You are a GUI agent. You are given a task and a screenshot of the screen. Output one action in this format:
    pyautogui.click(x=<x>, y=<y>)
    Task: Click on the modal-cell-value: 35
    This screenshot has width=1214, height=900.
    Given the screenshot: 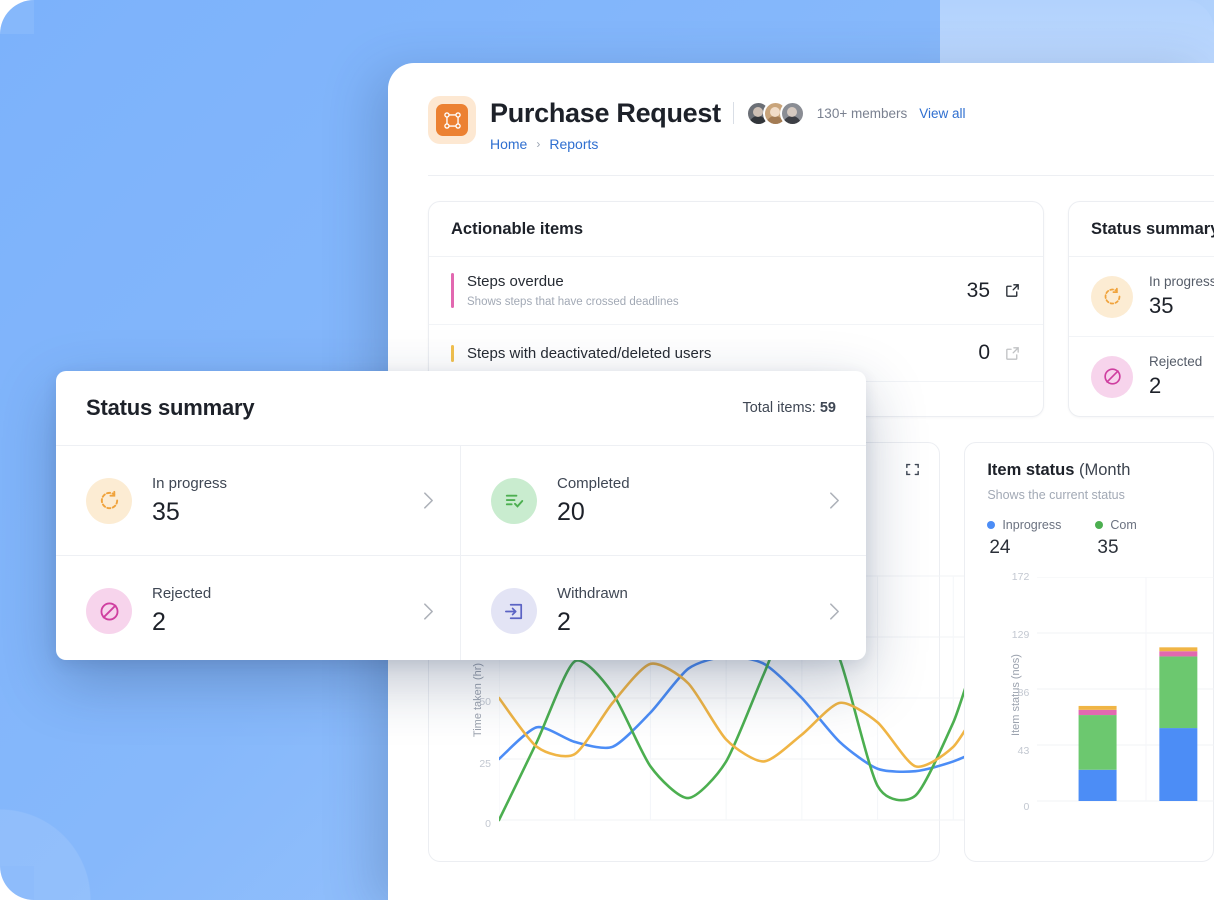 What is the action you would take?
    pyautogui.click(x=166, y=511)
    